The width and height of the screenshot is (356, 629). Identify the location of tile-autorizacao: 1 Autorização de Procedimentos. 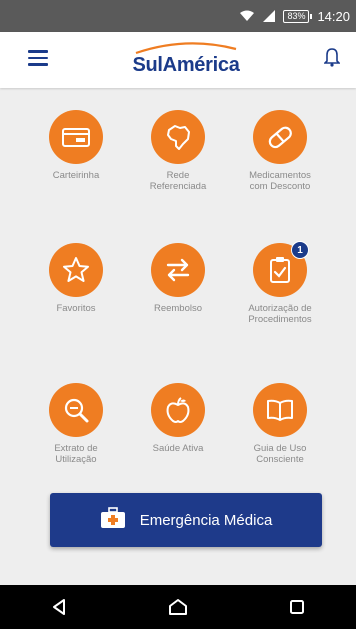
(280, 283).